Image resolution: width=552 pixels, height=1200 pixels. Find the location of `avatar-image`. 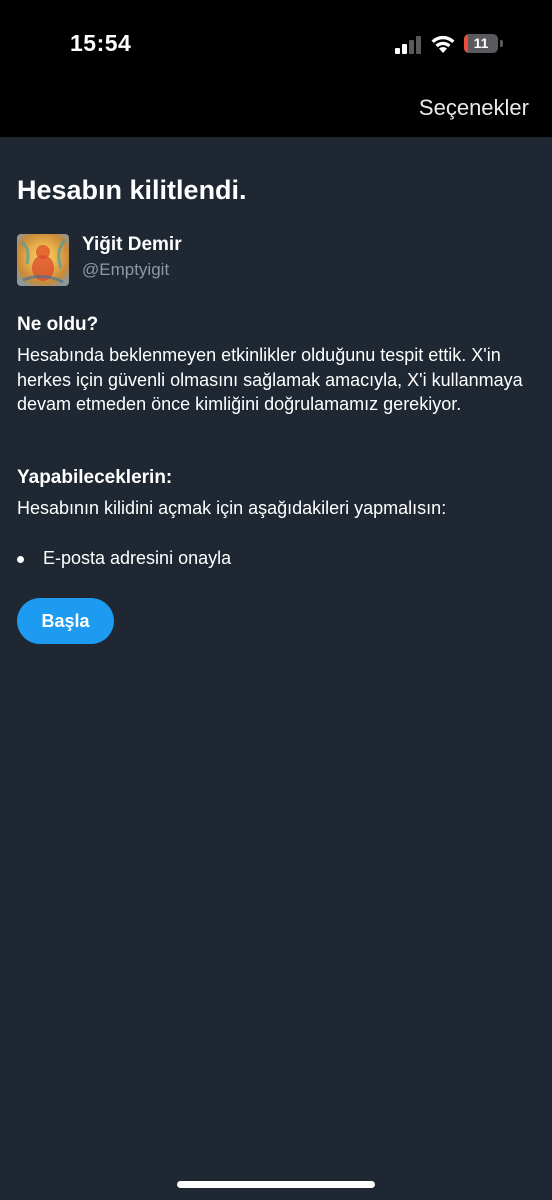

avatar-image is located at coordinates (43, 260).